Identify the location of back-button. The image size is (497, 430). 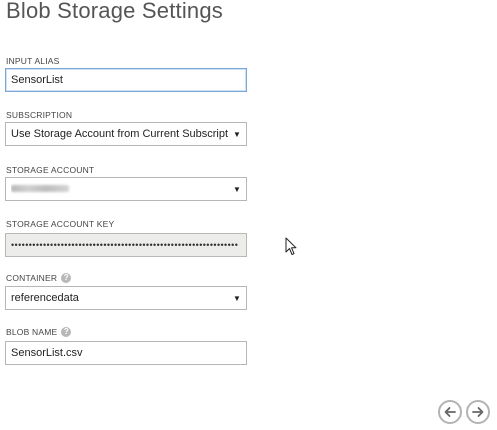
(450, 412).